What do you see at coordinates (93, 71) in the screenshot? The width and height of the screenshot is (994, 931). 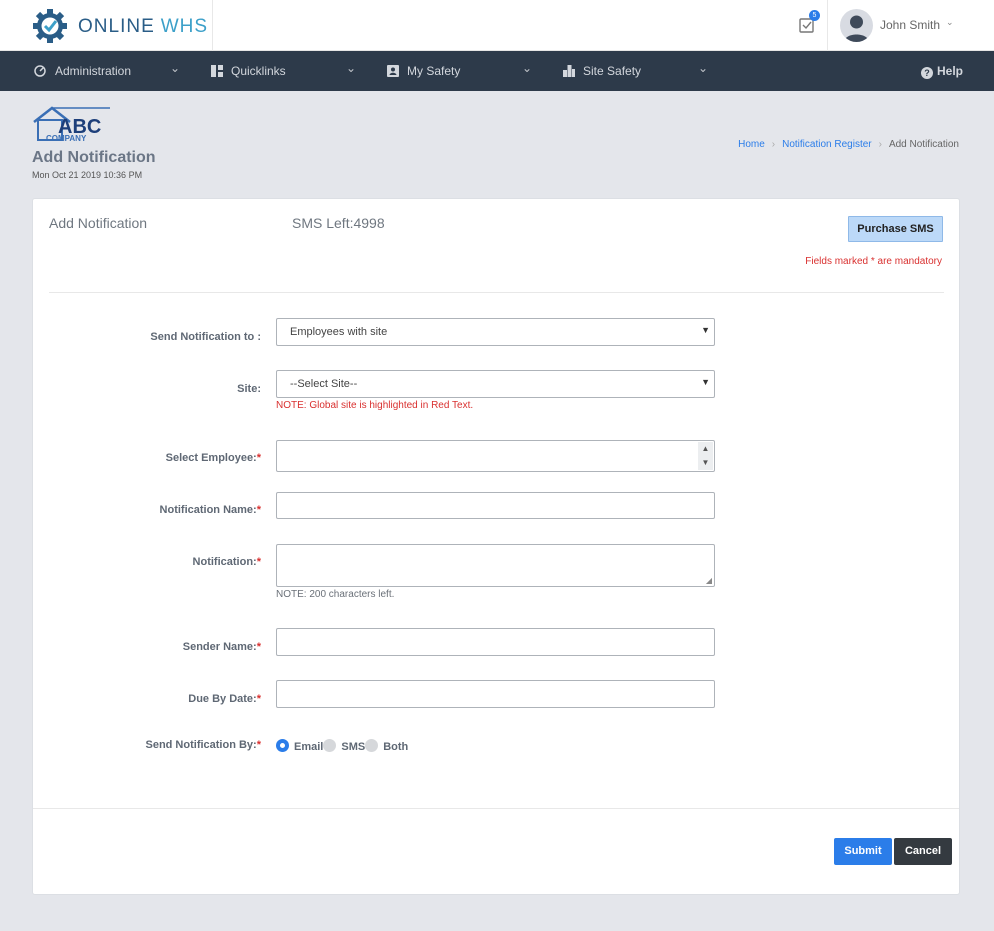 I see `nav-label: Administration` at bounding box center [93, 71].